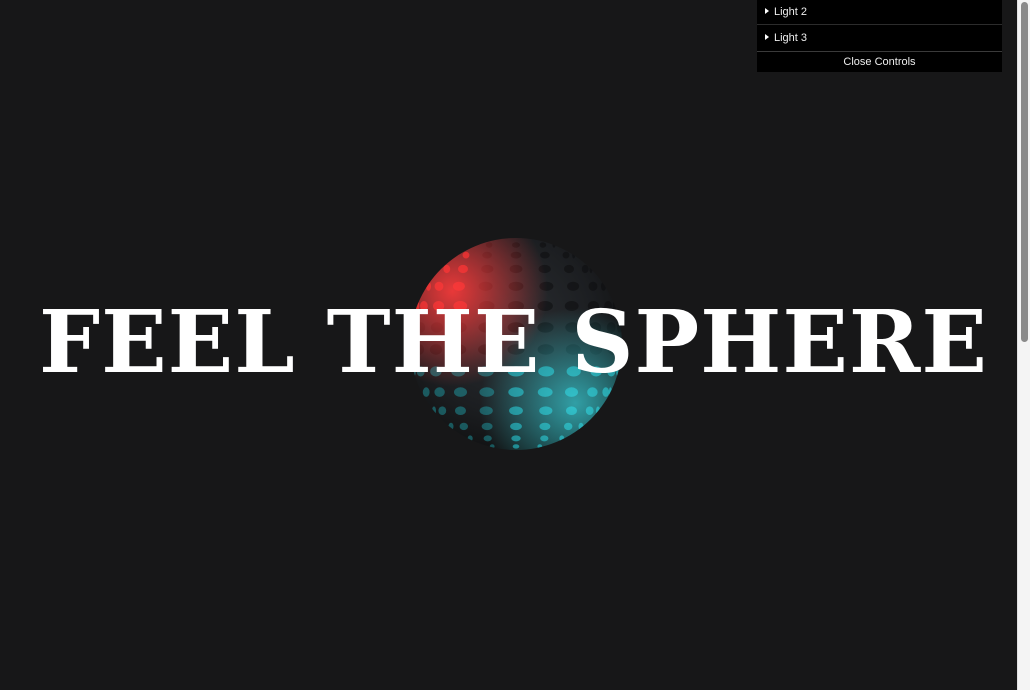 The image size is (1030, 690). What do you see at coordinates (879, 62) in the screenshot?
I see `close-controls-button: Close Controls` at bounding box center [879, 62].